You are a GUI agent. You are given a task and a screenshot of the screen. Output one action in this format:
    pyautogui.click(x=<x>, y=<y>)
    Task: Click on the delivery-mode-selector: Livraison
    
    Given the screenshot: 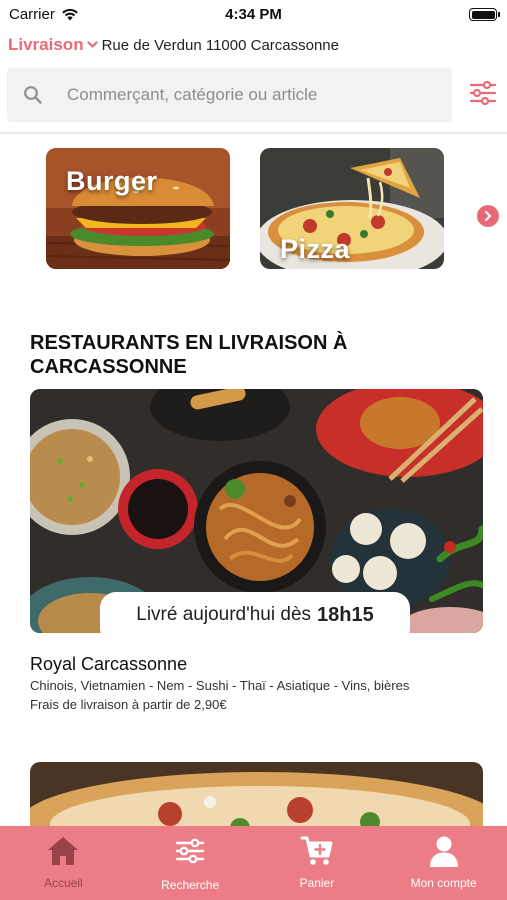 What is the action you would take?
    pyautogui.click(x=46, y=45)
    